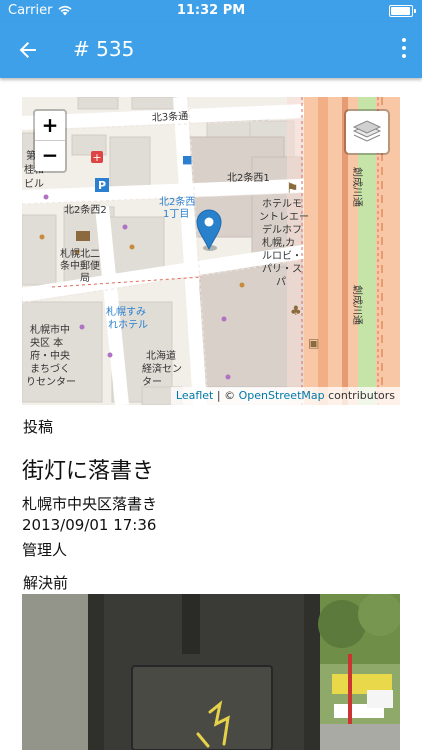 This screenshot has height=750, width=422. Describe the element at coordinates (194, 395) in the screenshot. I see `leaflet-link: Leaflet` at that location.